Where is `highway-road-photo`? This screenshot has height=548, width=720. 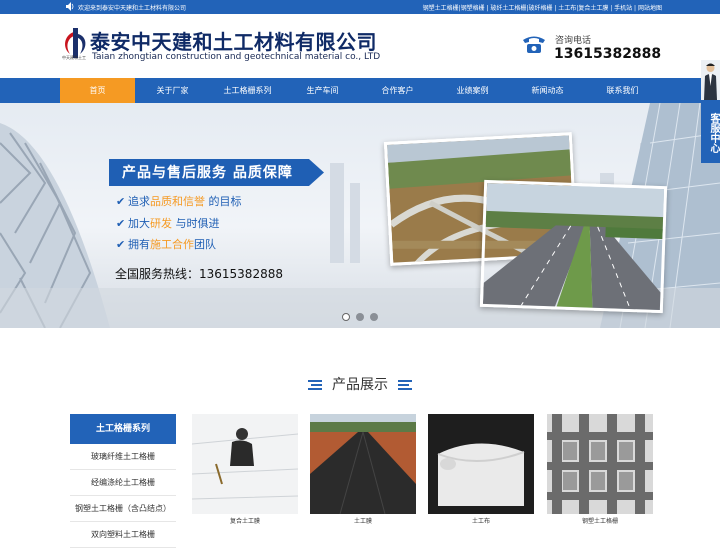
highway-road-photo is located at coordinates (573, 246).